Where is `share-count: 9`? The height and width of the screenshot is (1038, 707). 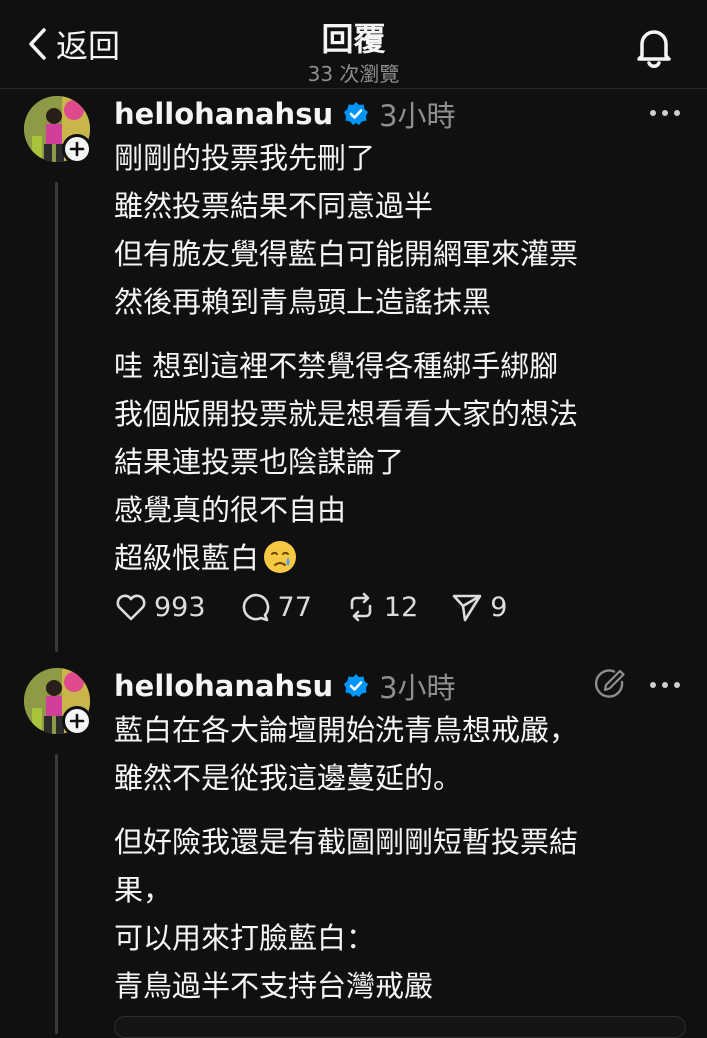 share-count: 9 is located at coordinates (499, 607).